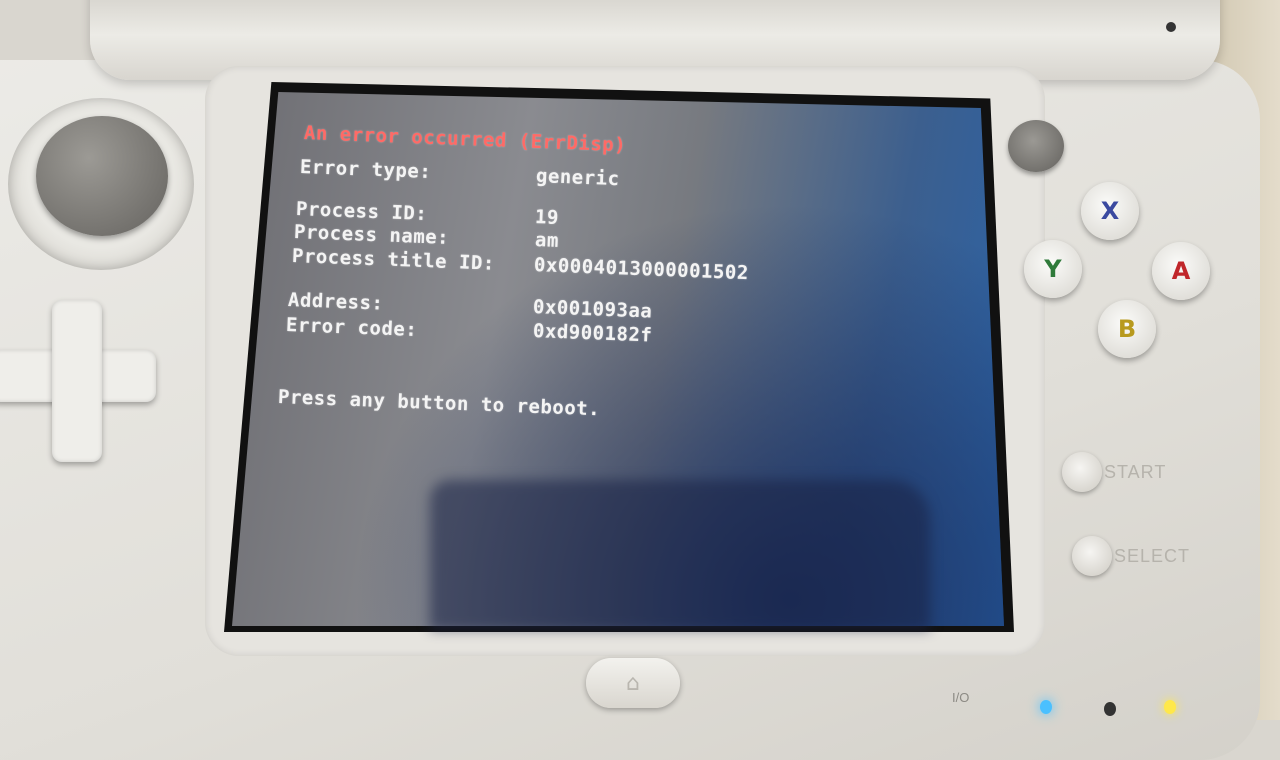 This screenshot has height=760, width=1280. Describe the element at coordinates (77, 381) in the screenshot. I see `dpad-vertical` at that location.